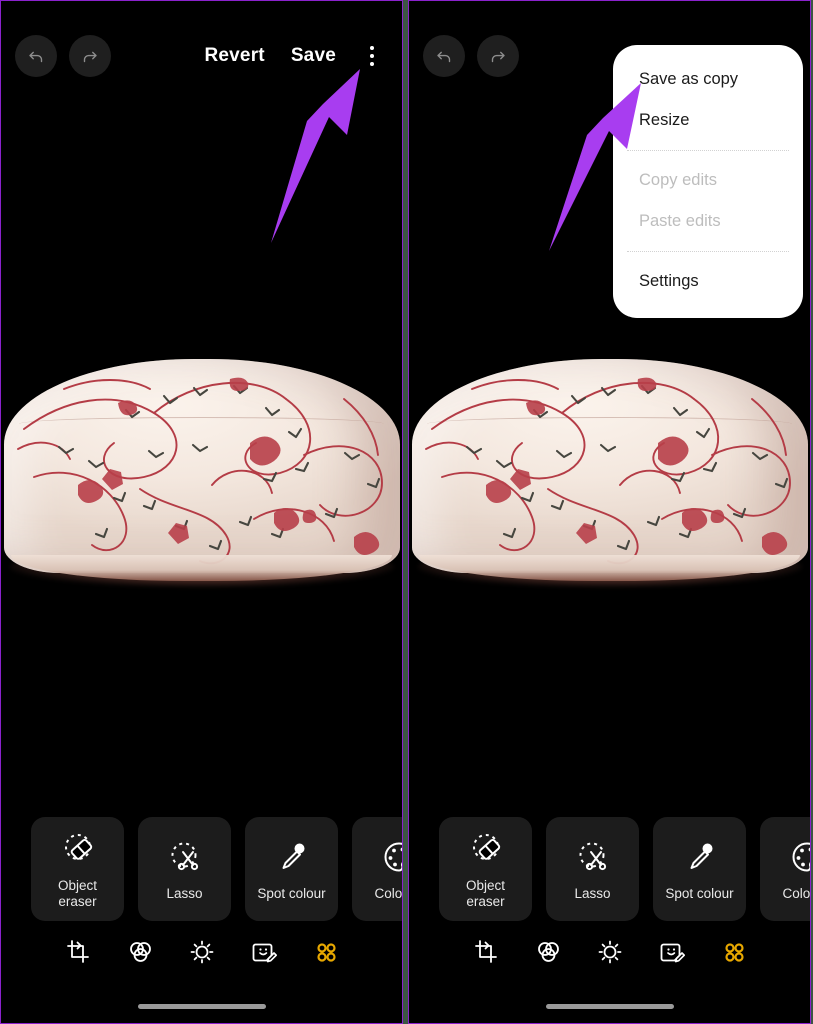  Describe the element at coordinates (372, 56) in the screenshot. I see `overflow-menu-button` at that location.